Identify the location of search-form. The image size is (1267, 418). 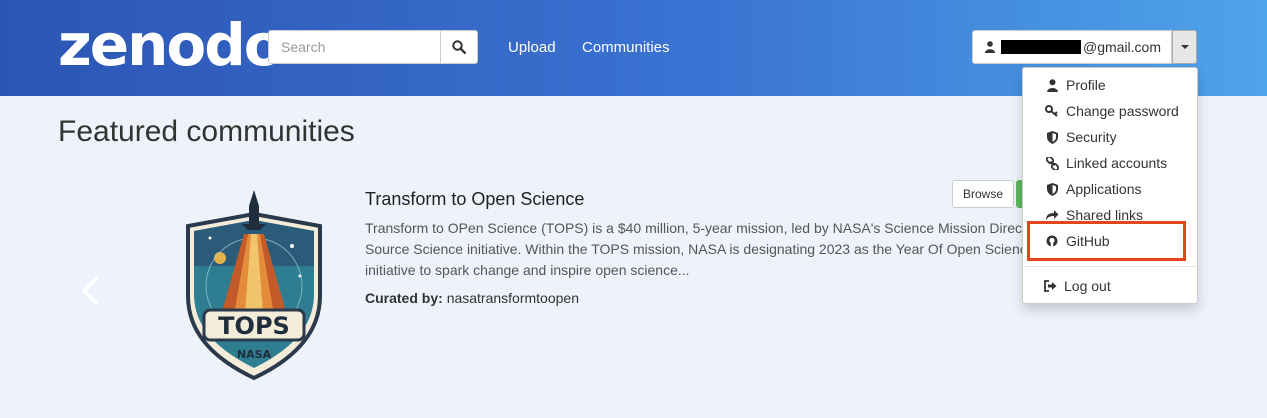
(373, 47).